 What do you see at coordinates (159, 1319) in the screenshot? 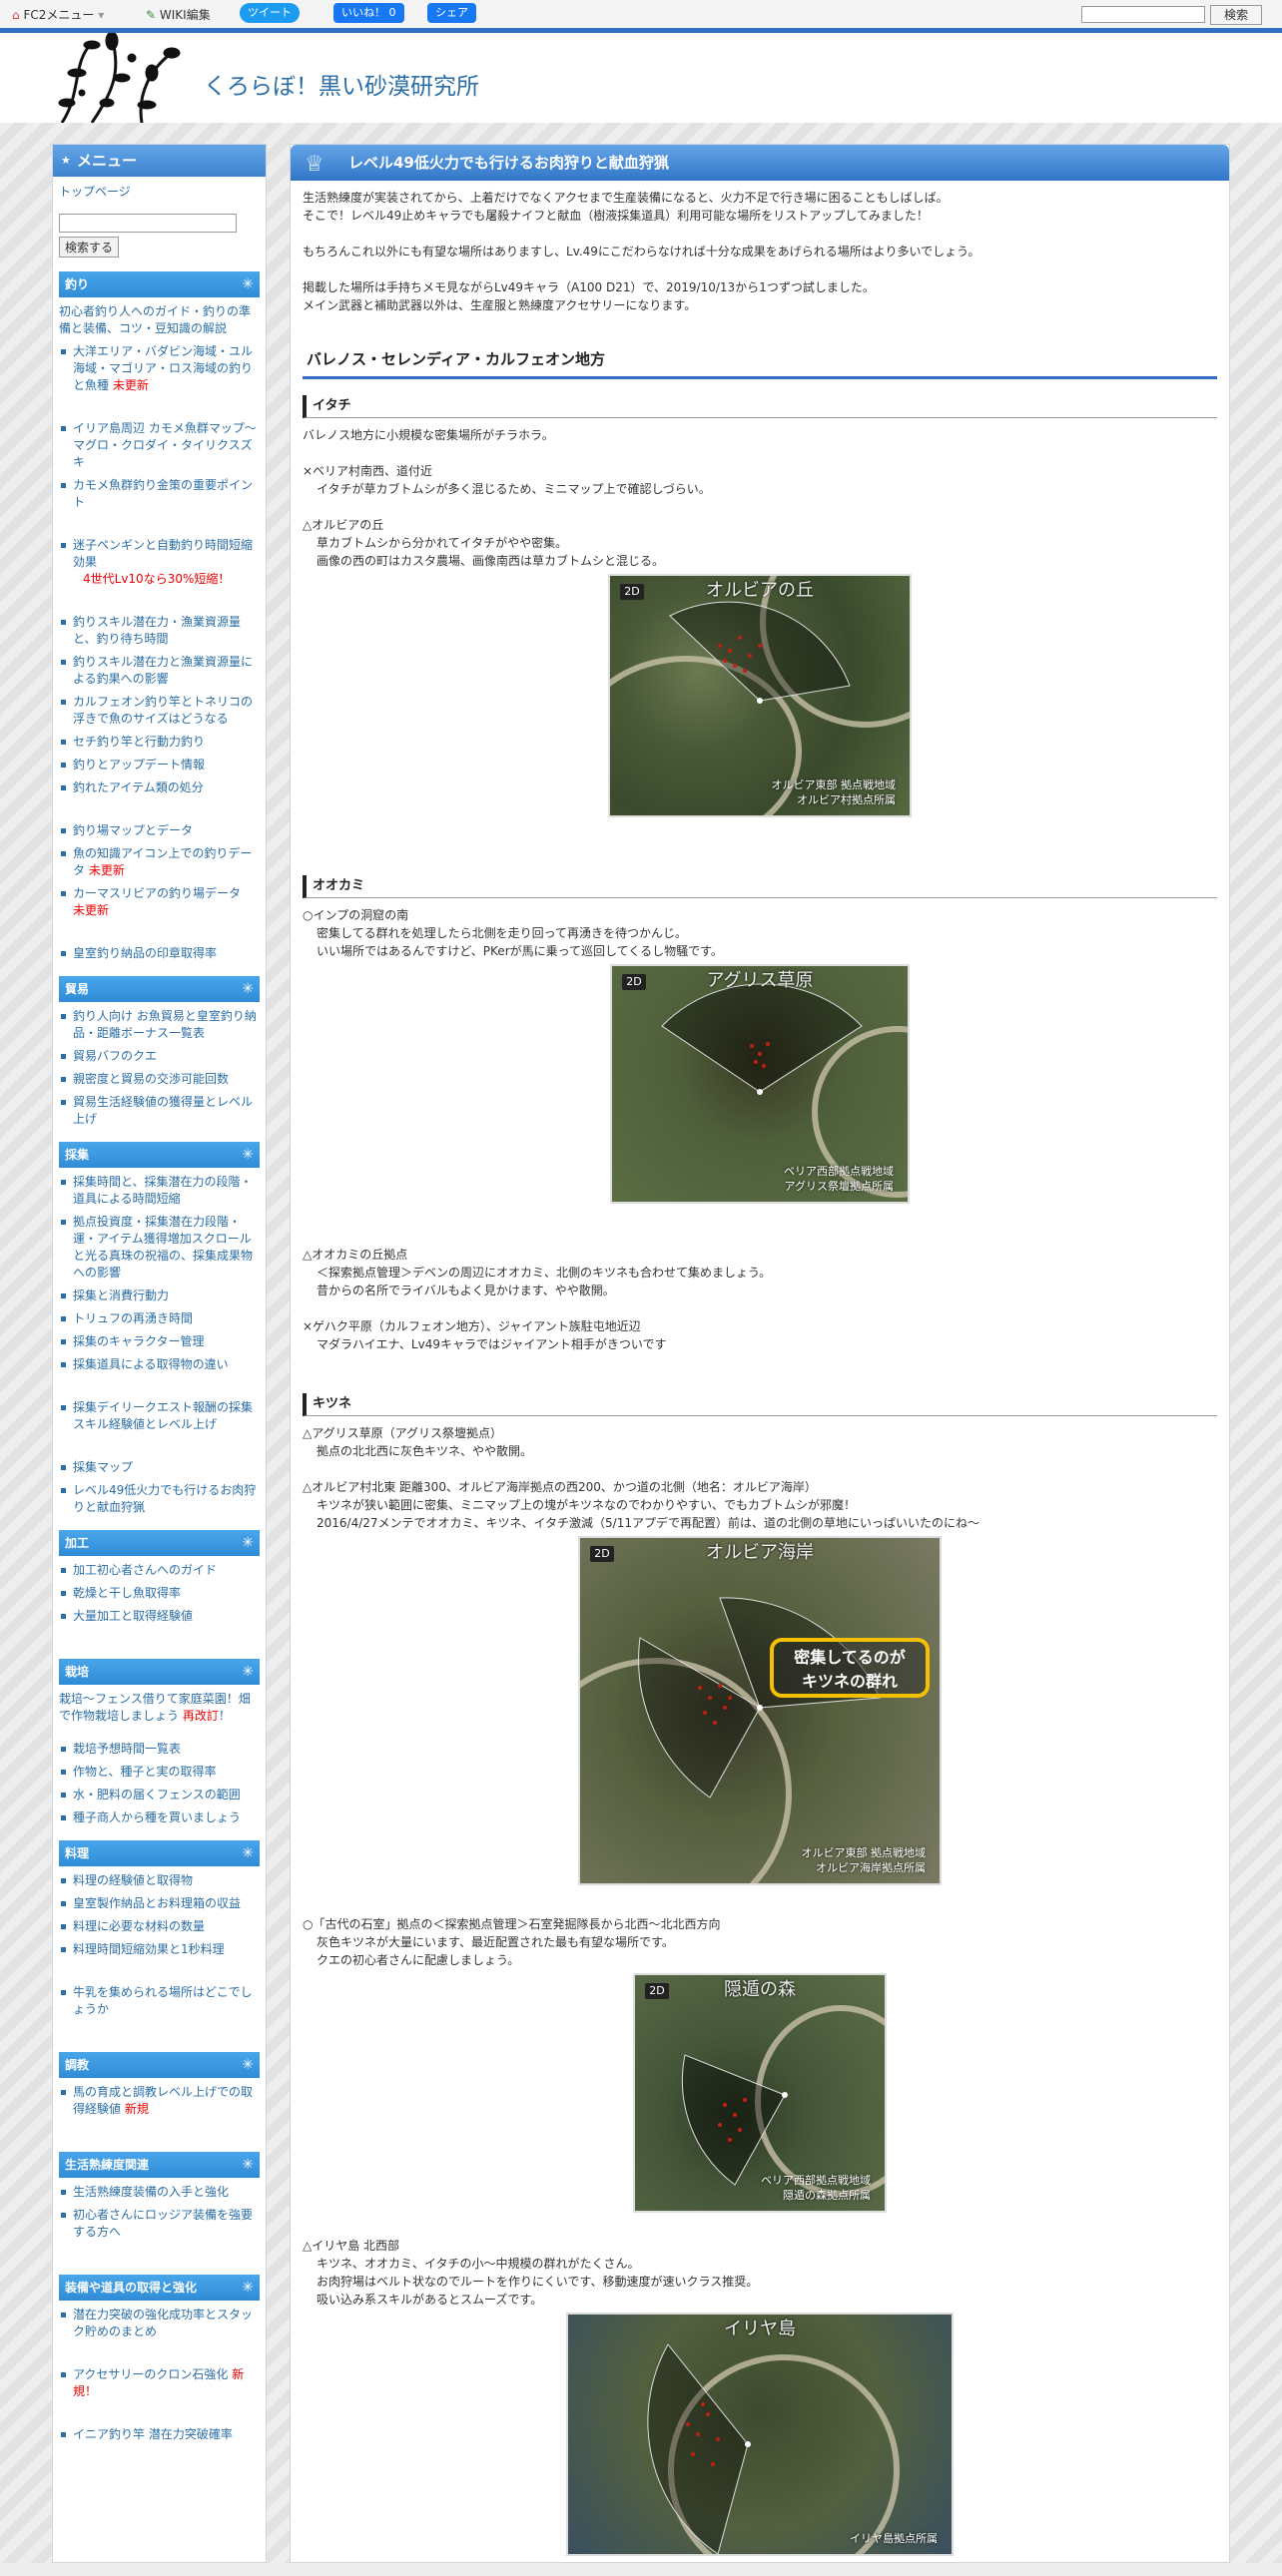
I see `sidebar-link: トリュフの再湧き時間` at bounding box center [159, 1319].